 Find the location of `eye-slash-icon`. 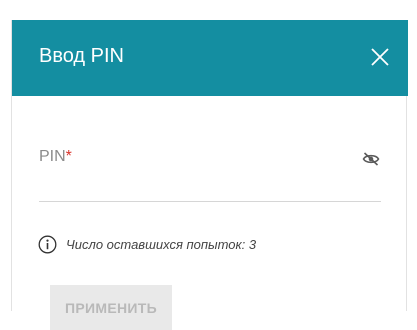

eye-slash-icon is located at coordinates (371, 159).